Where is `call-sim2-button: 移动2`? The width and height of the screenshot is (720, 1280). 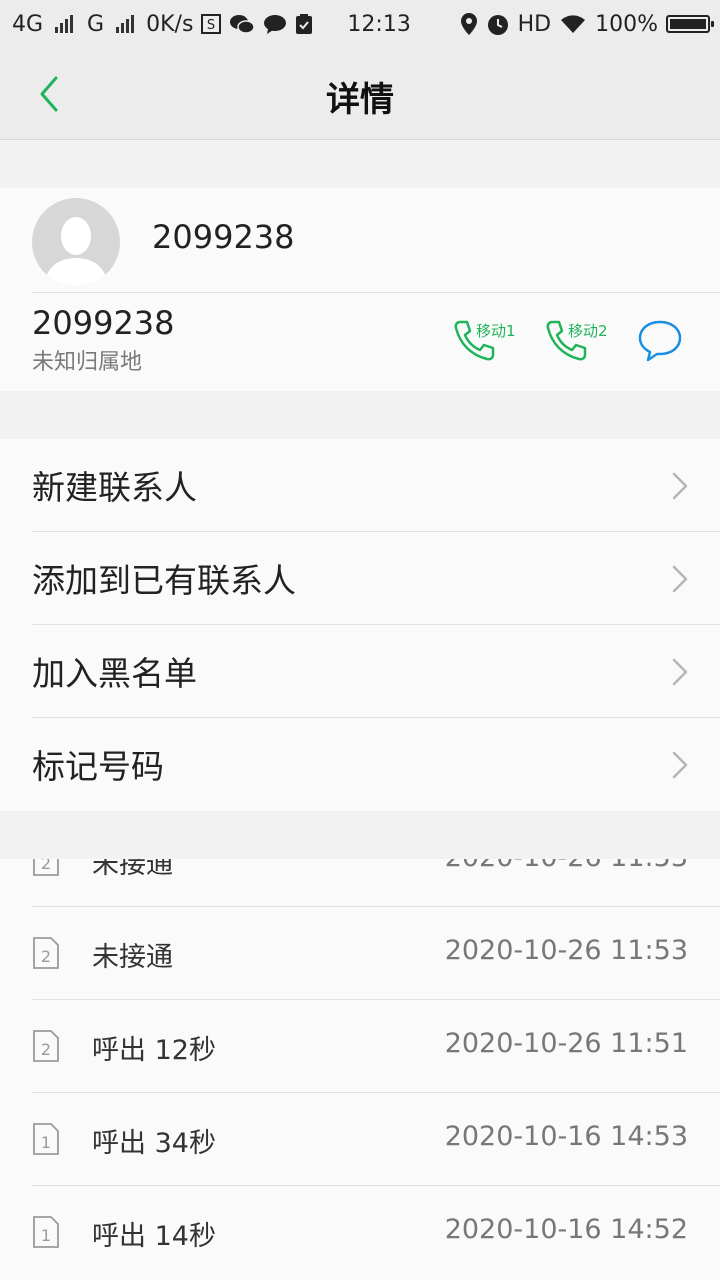
call-sim2-button: 移动2 is located at coordinates (579, 341).